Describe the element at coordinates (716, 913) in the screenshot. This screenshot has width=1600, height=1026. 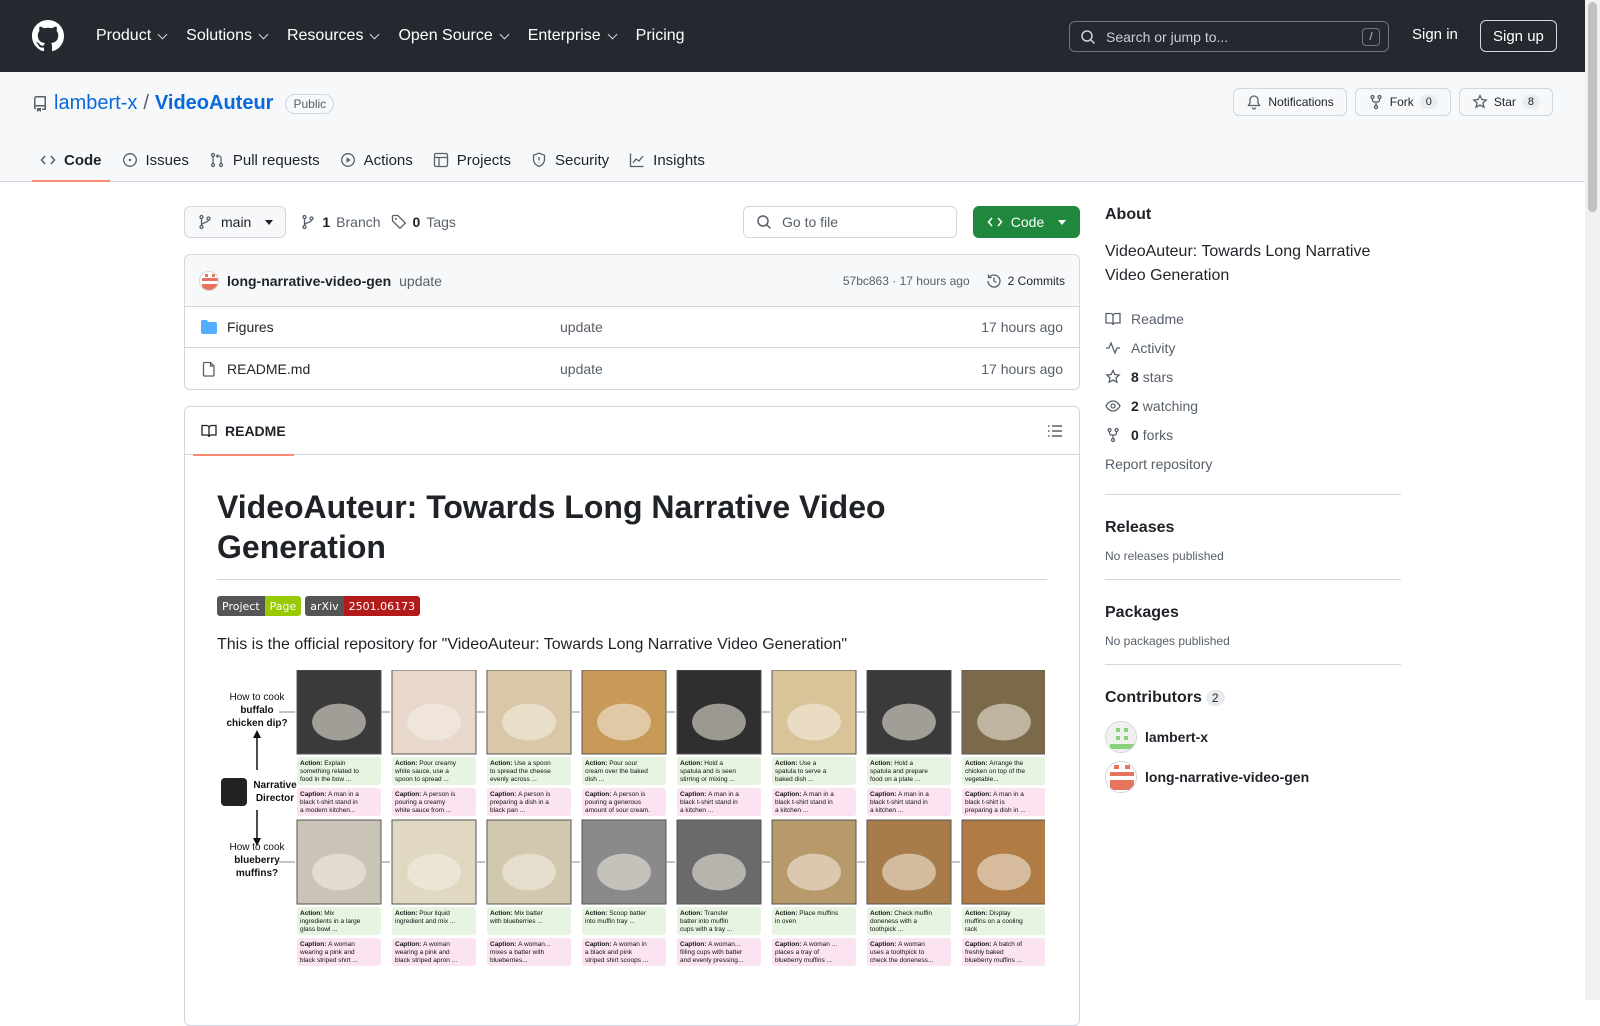
I see `action-value: Transfer` at that location.